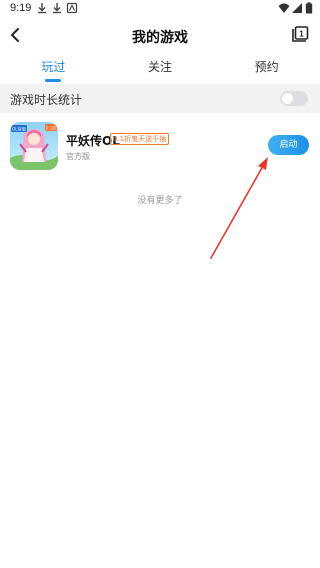 The width and height of the screenshot is (320, 568). Describe the element at coordinates (51, 127) in the screenshot. I see `icon-discount-badge: 0.1折` at that location.